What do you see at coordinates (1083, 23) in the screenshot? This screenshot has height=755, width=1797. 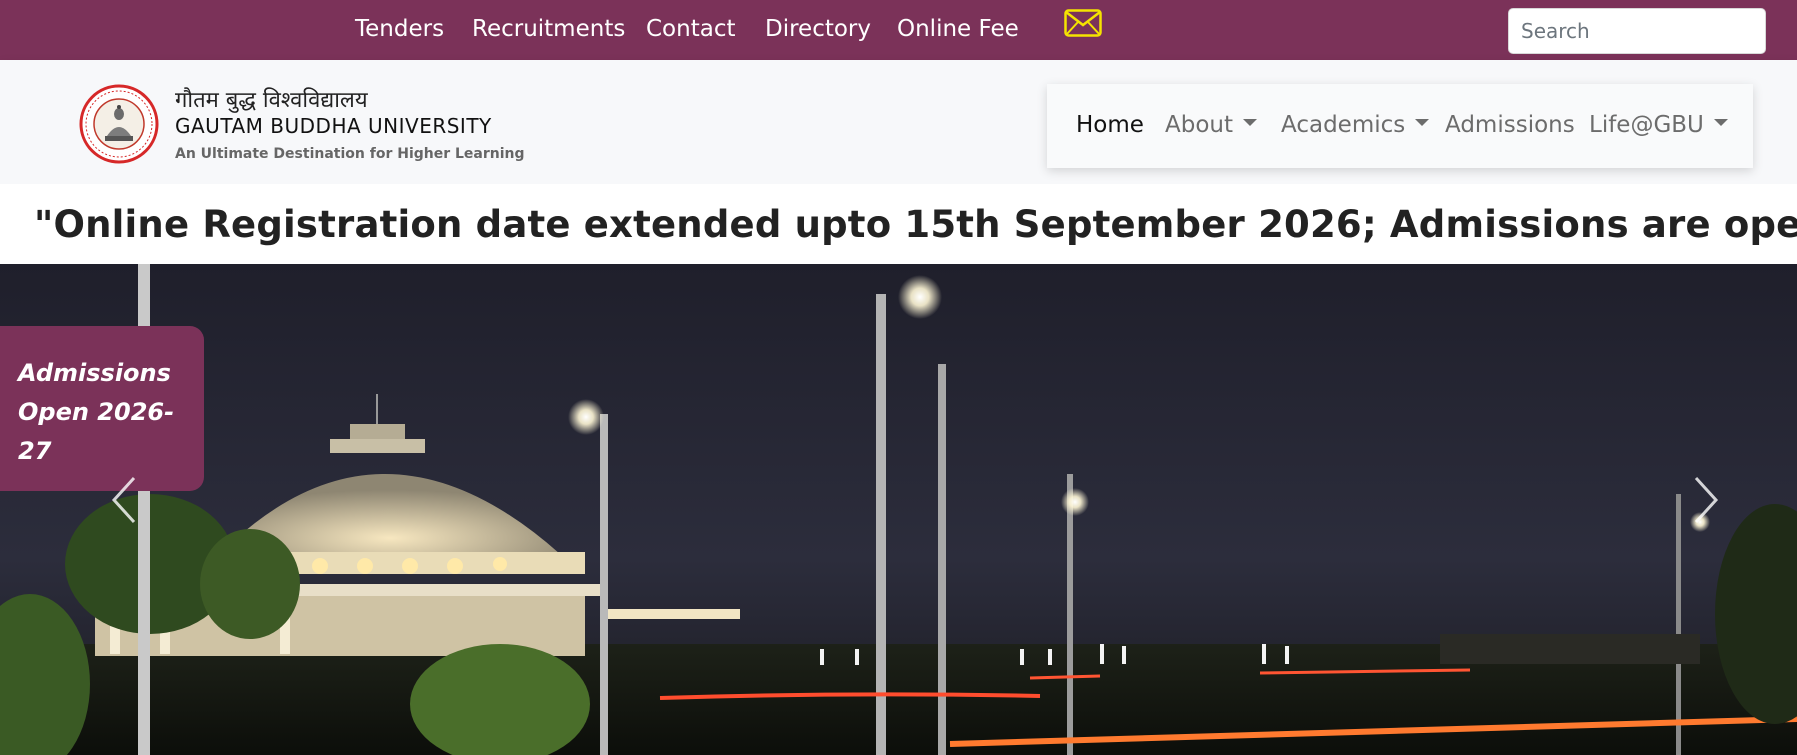 I see `envelope-icon` at bounding box center [1083, 23].